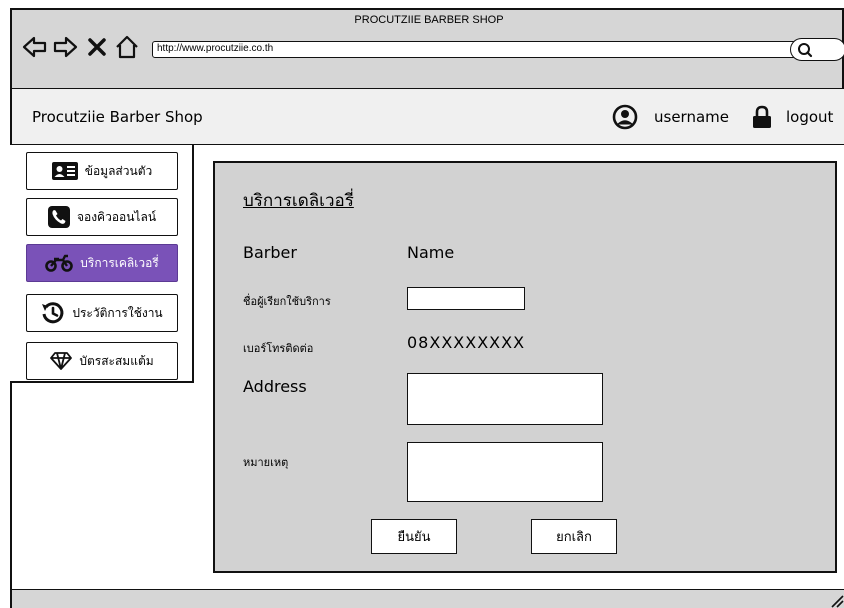 This screenshot has width=844, height=608. Describe the element at coordinates (625, 117) in the screenshot. I see `user-icon` at that location.